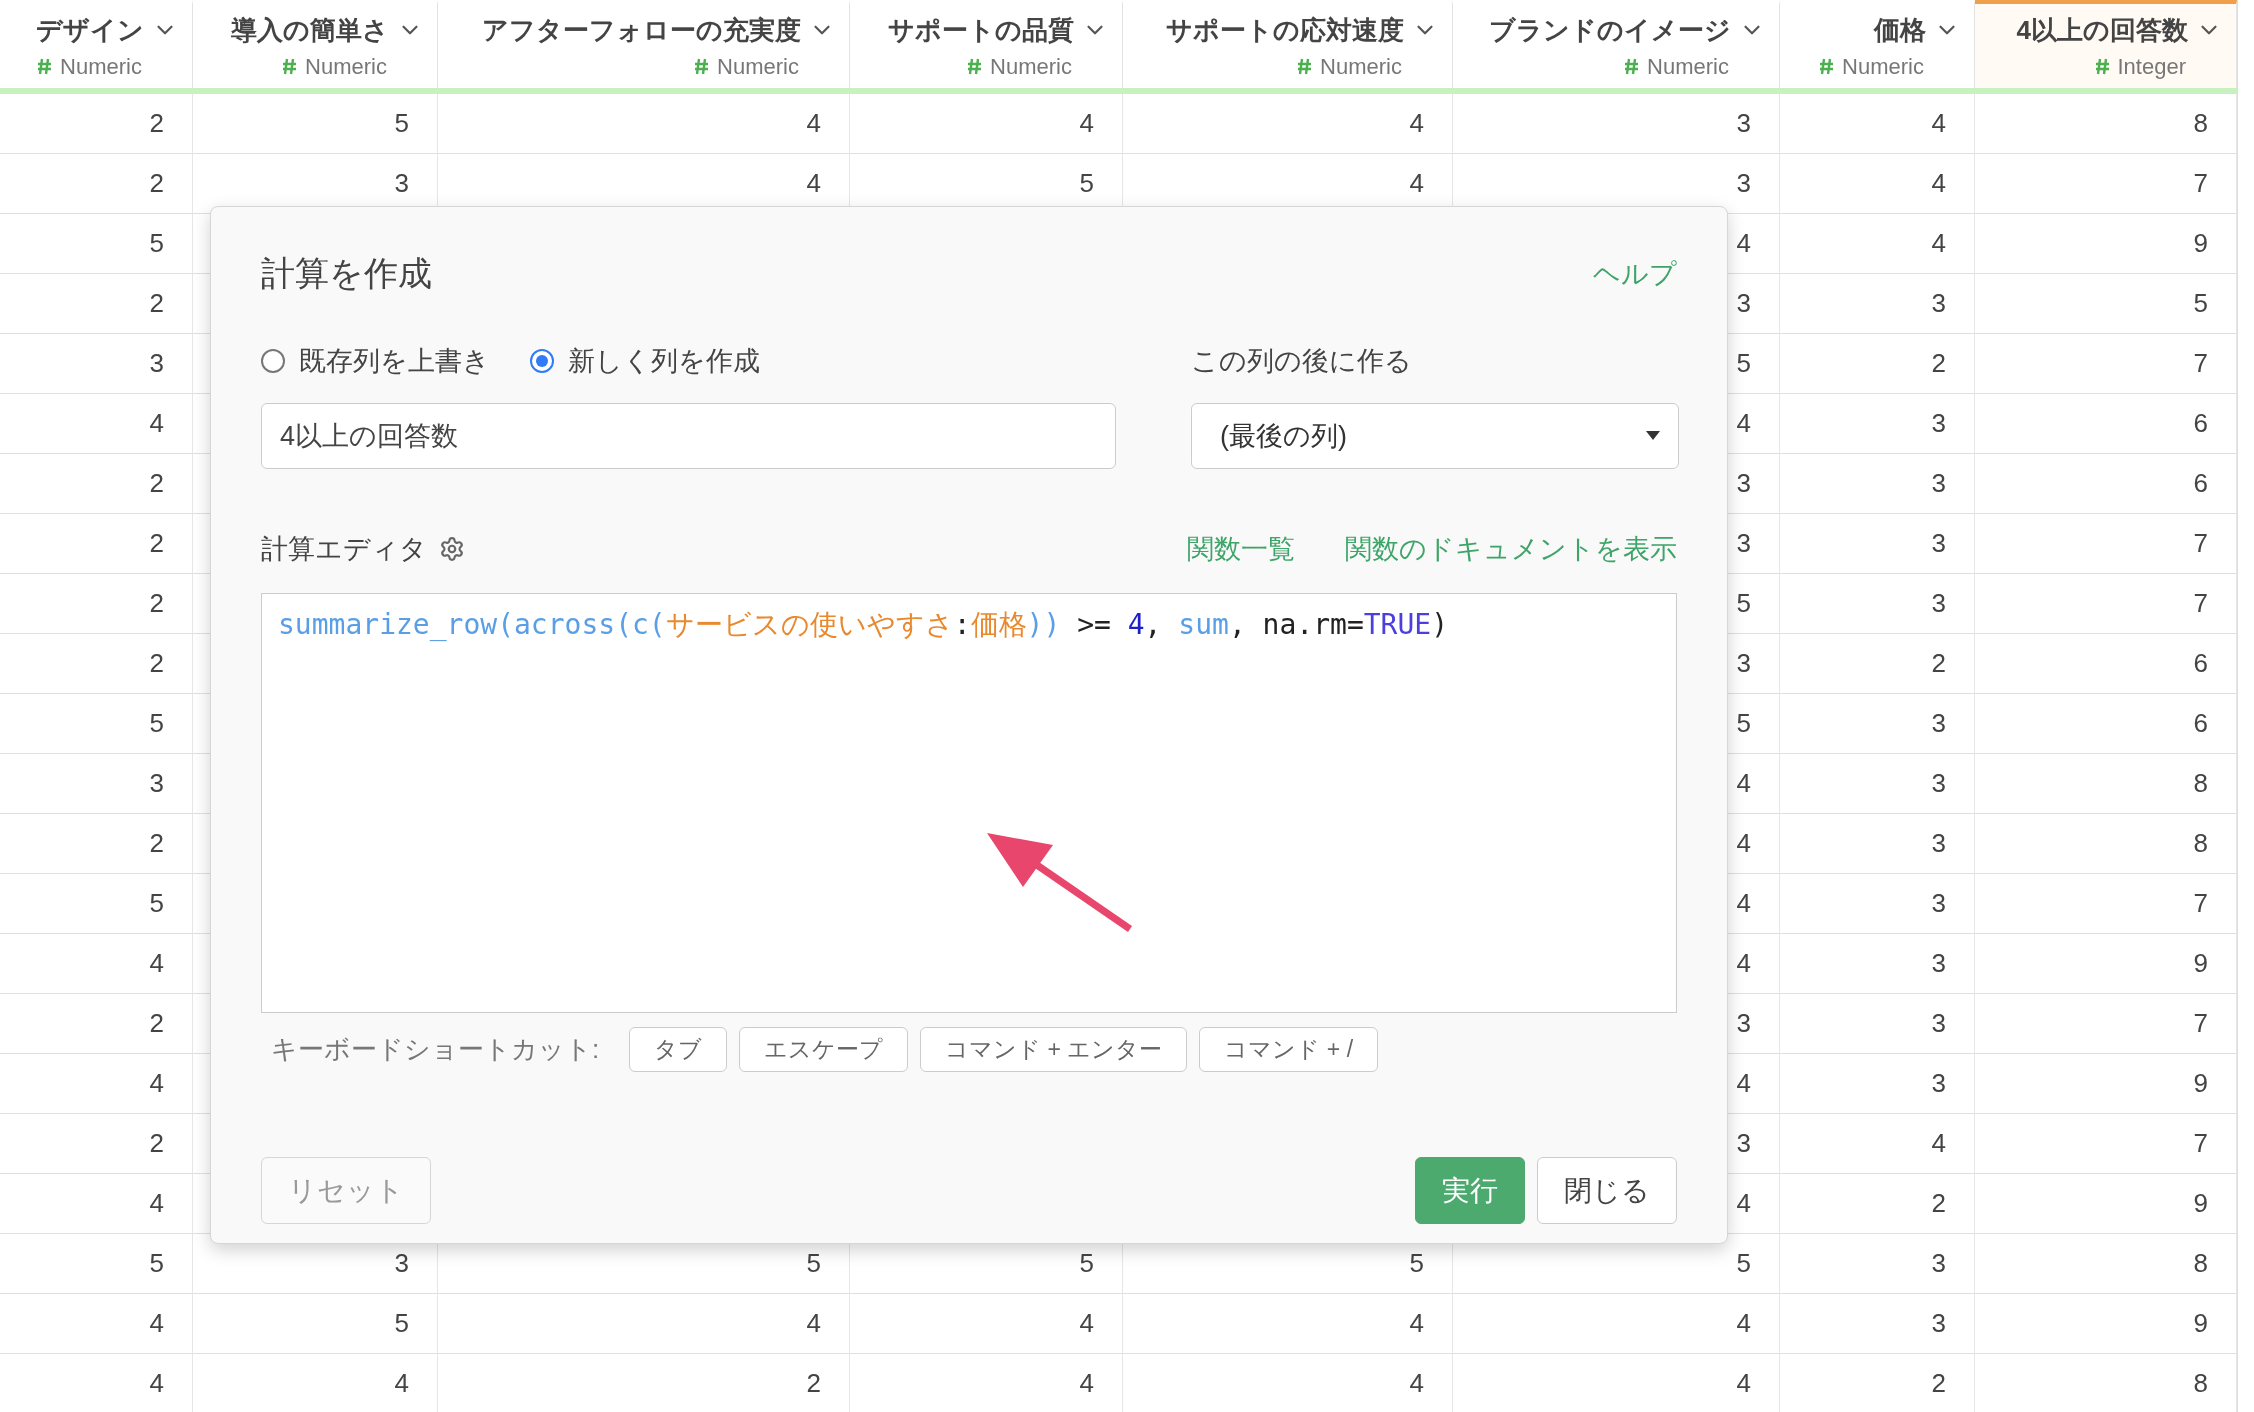 Image resolution: width=2254 pixels, height=1412 pixels. What do you see at coordinates (310, 30) in the screenshot?
I see `column-name: 導入の簡単さ` at bounding box center [310, 30].